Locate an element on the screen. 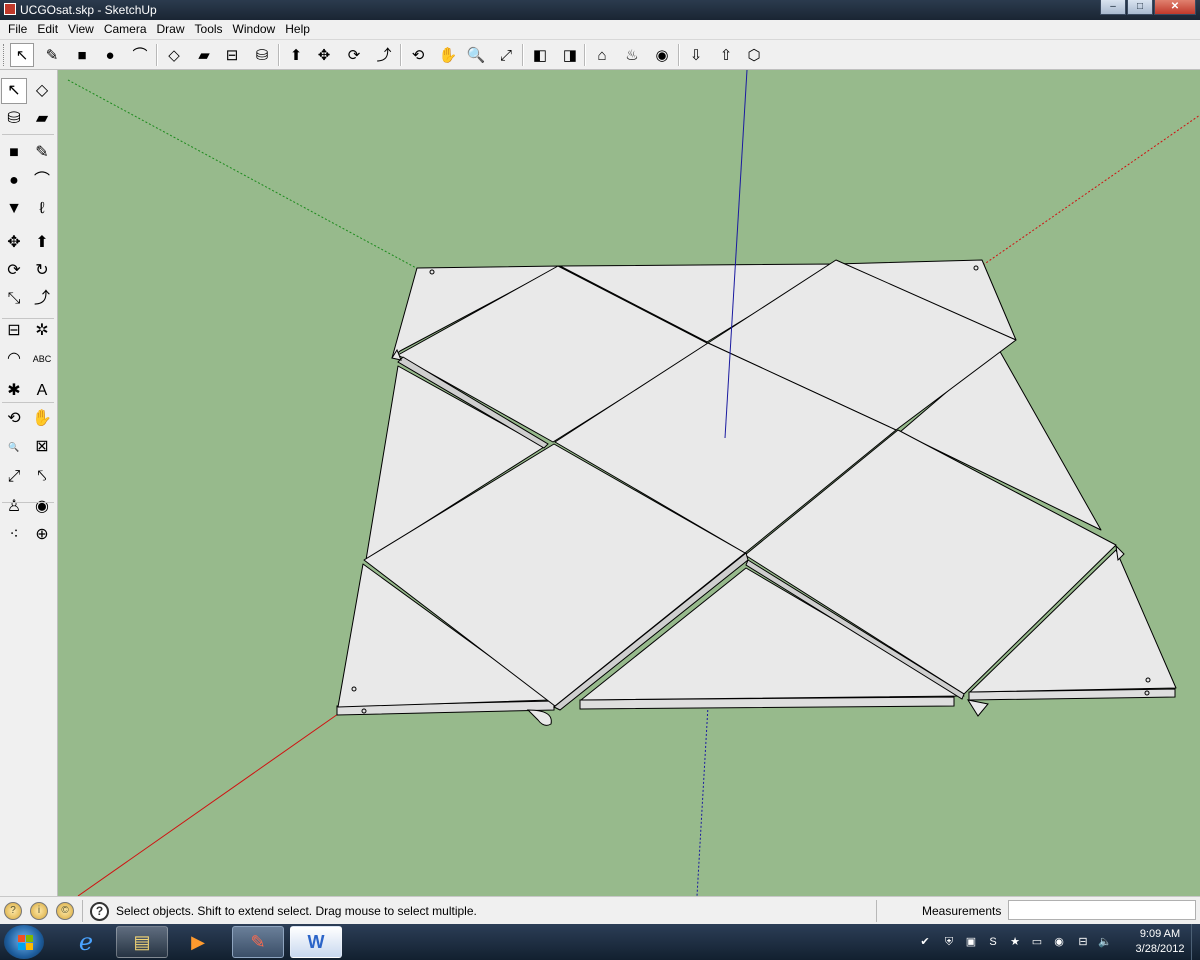 Image resolution: width=1200 pixels, height=960 pixels. toolbar-grip is located at coordinates (5, 55).